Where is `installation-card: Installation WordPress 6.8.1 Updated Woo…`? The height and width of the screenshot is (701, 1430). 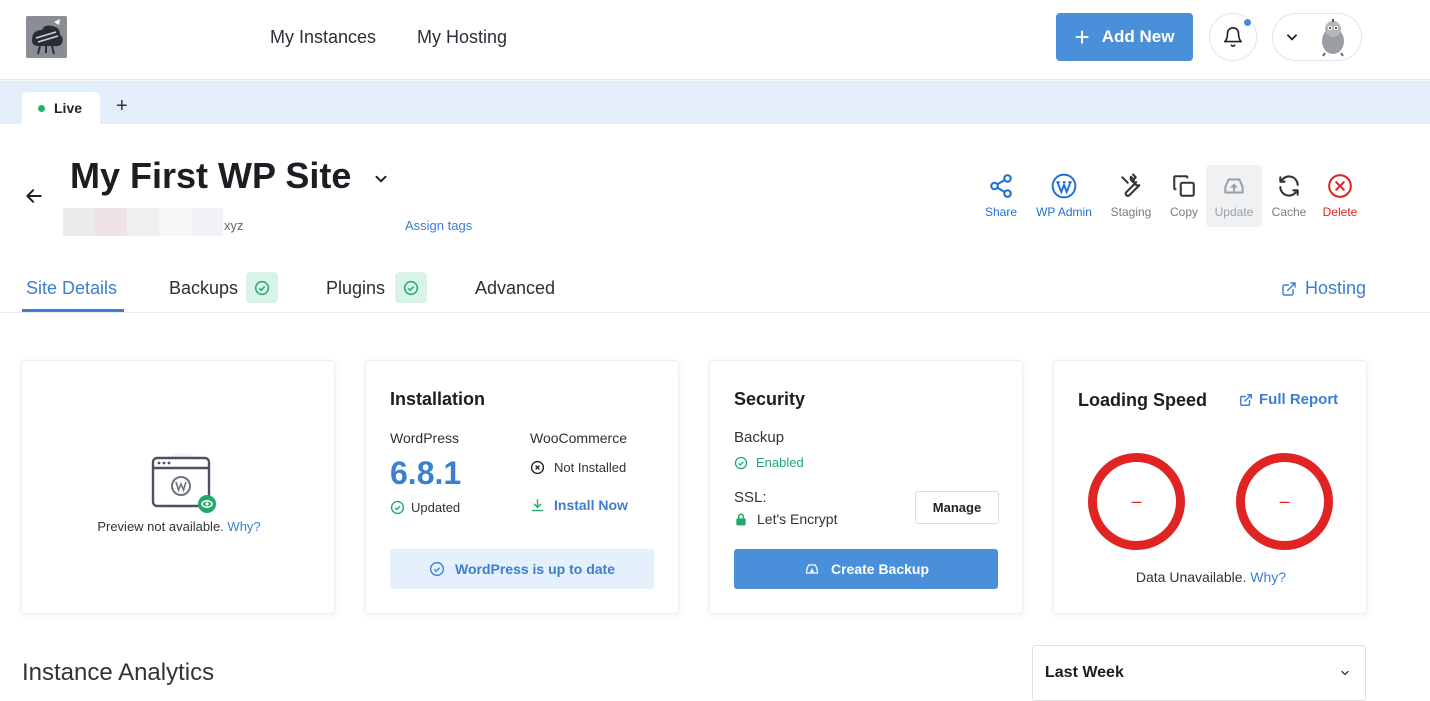
installation-card: Installation WordPress 6.8.1 Updated Woo… is located at coordinates (522, 487).